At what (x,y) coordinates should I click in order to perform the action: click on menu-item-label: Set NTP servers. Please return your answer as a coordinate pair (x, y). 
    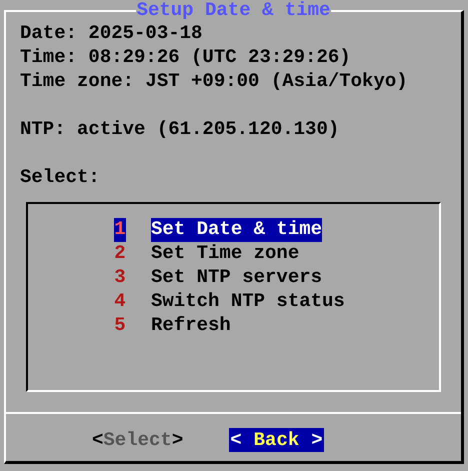
    Looking at the image, I should click on (236, 278).